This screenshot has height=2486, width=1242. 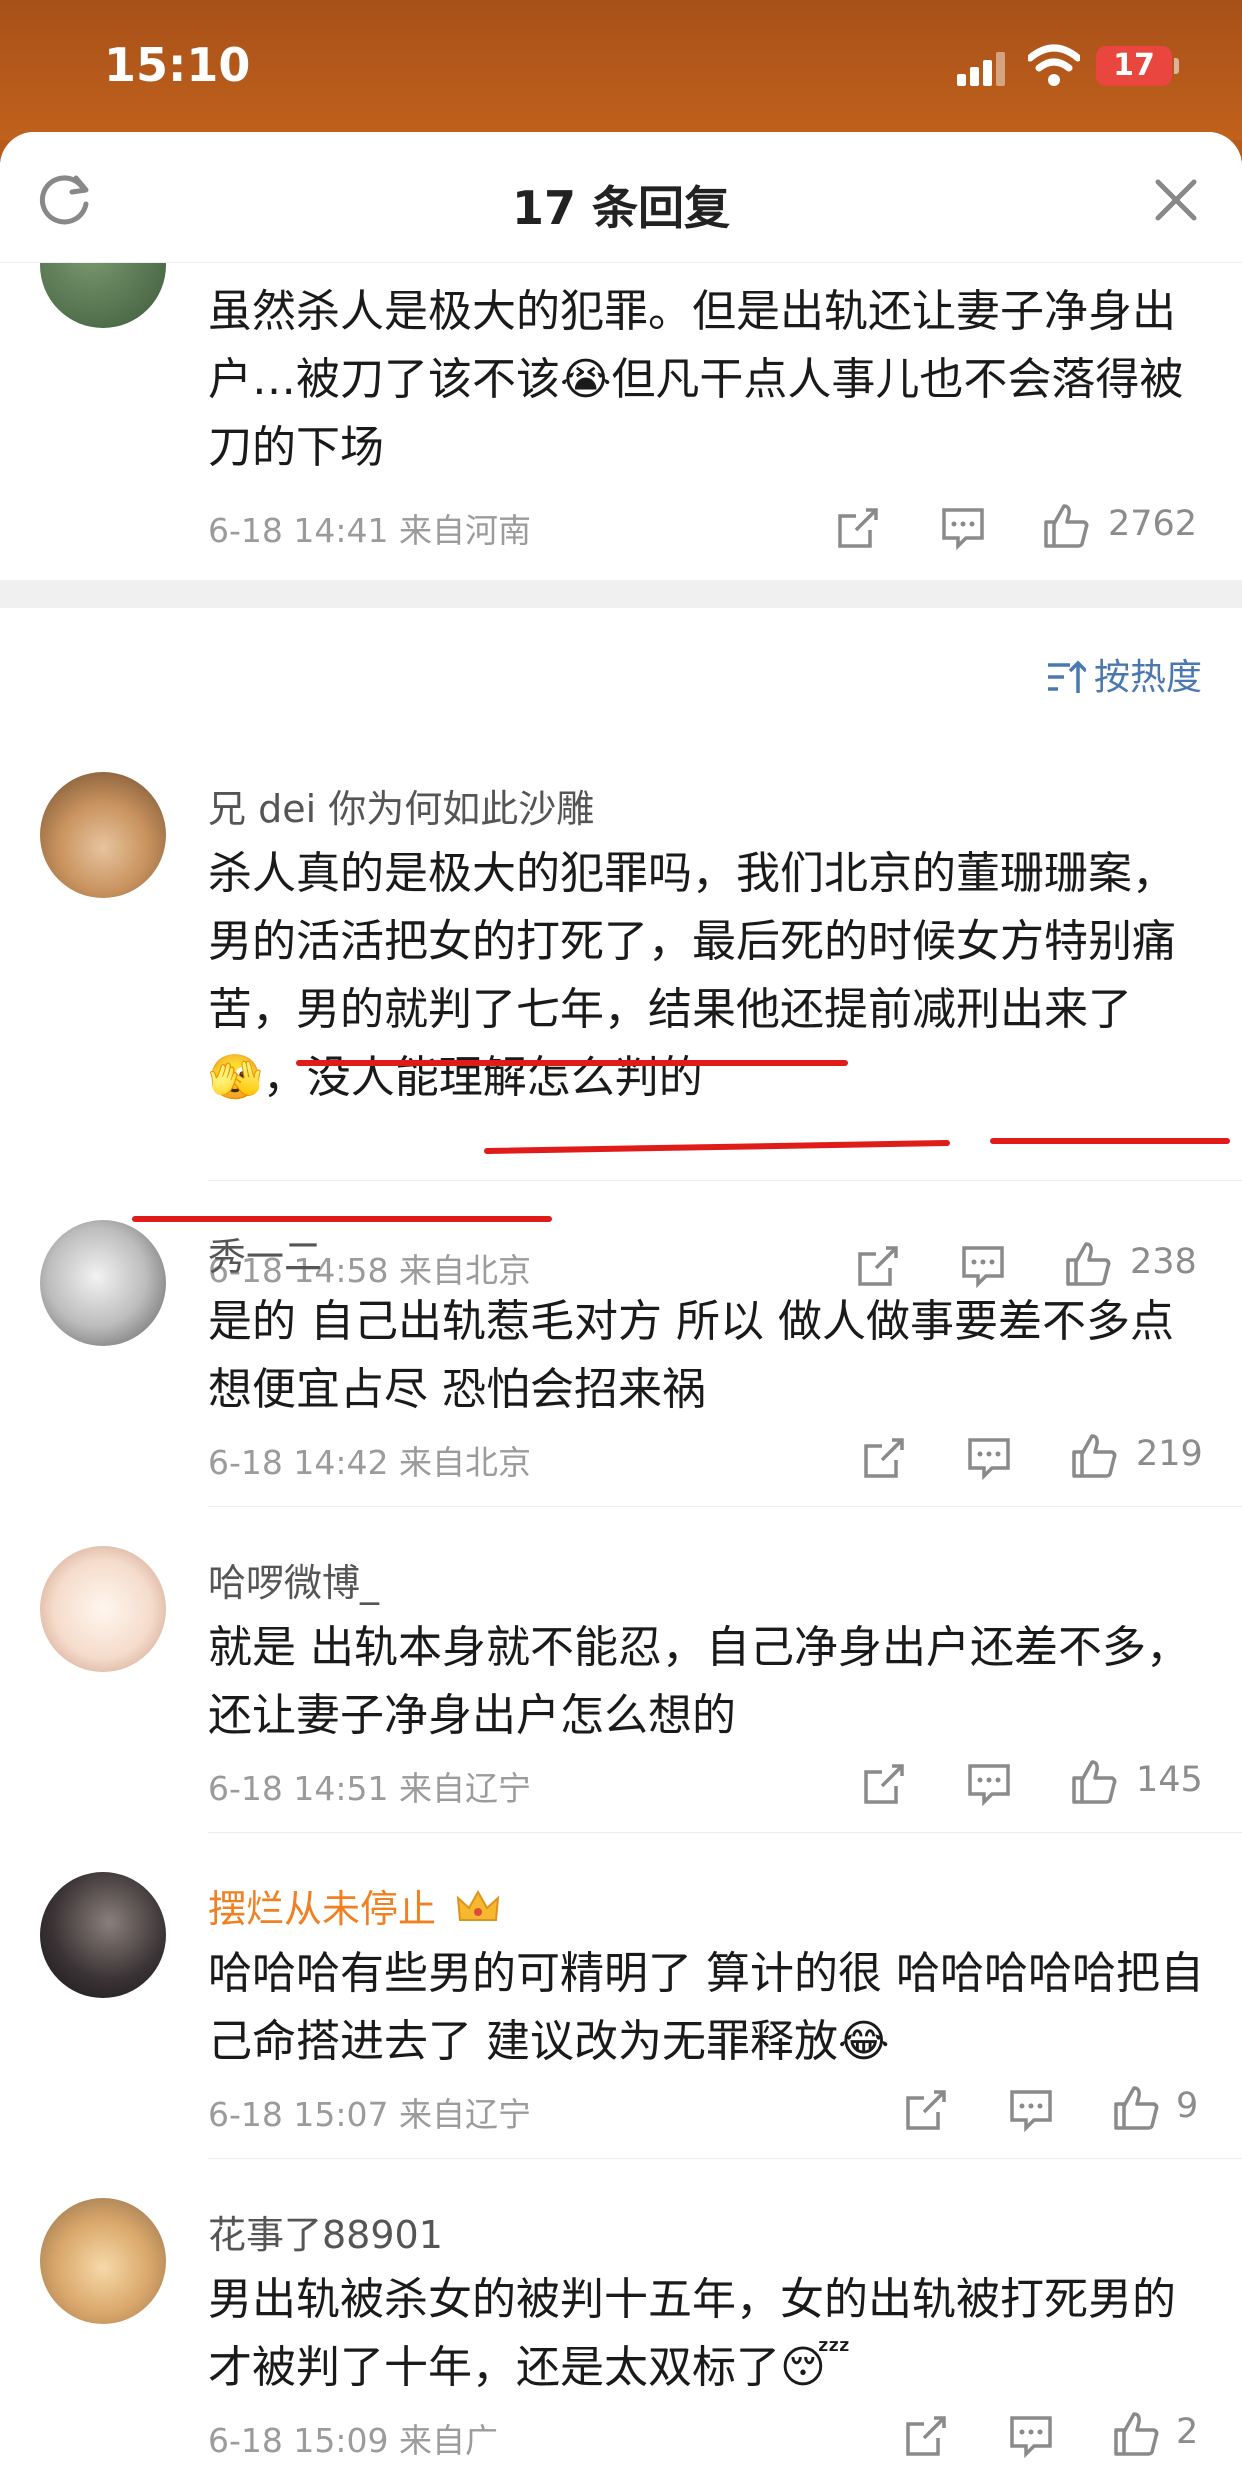 I want to click on sheet-header: 17 条回复, so click(x=621, y=197).